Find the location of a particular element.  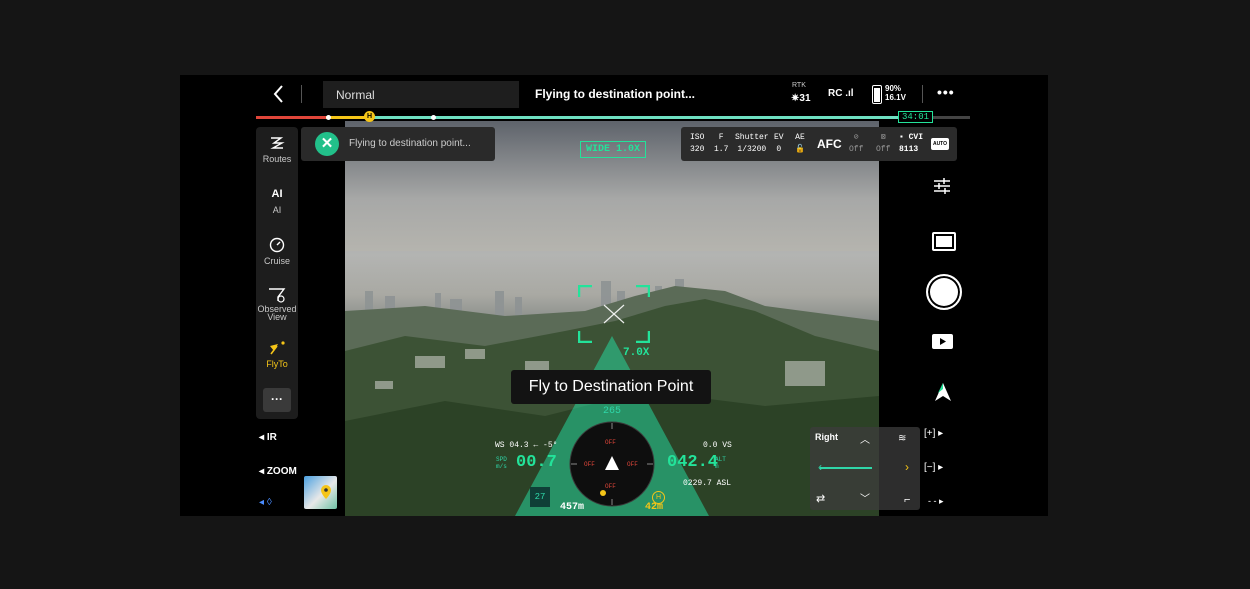

off-label-right: OFF is located at coordinates (632, 464).